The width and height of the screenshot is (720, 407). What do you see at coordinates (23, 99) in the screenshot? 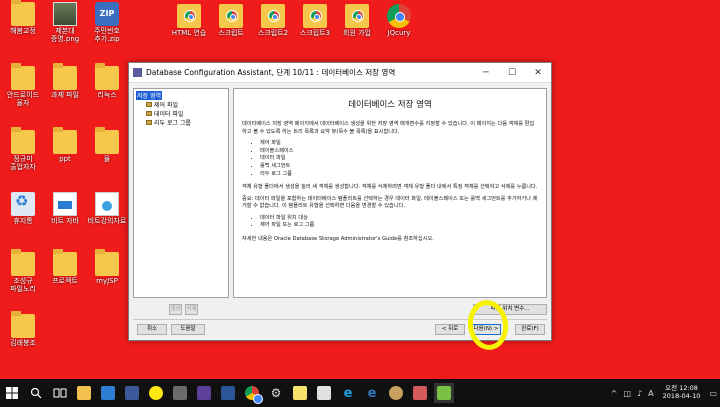
I see `desktop-icon-label: 안드로이드 율자` at bounding box center [23, 99].